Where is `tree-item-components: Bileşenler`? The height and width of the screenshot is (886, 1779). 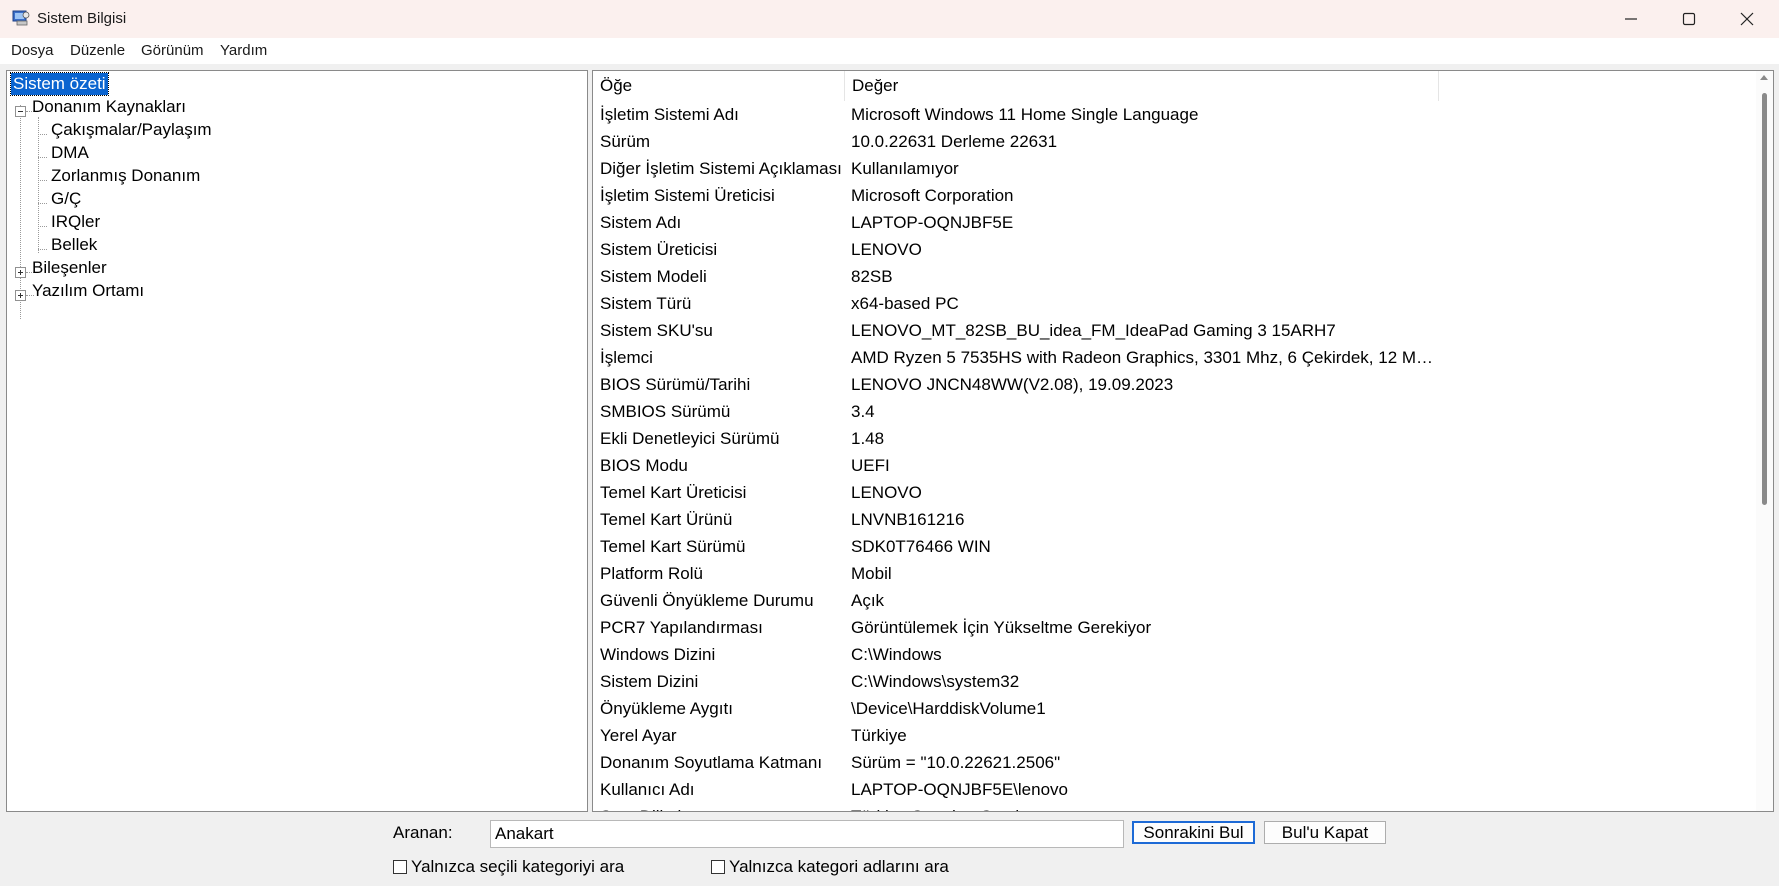 tree-item-components: Bileşenler is located at coordinates (69, 268).